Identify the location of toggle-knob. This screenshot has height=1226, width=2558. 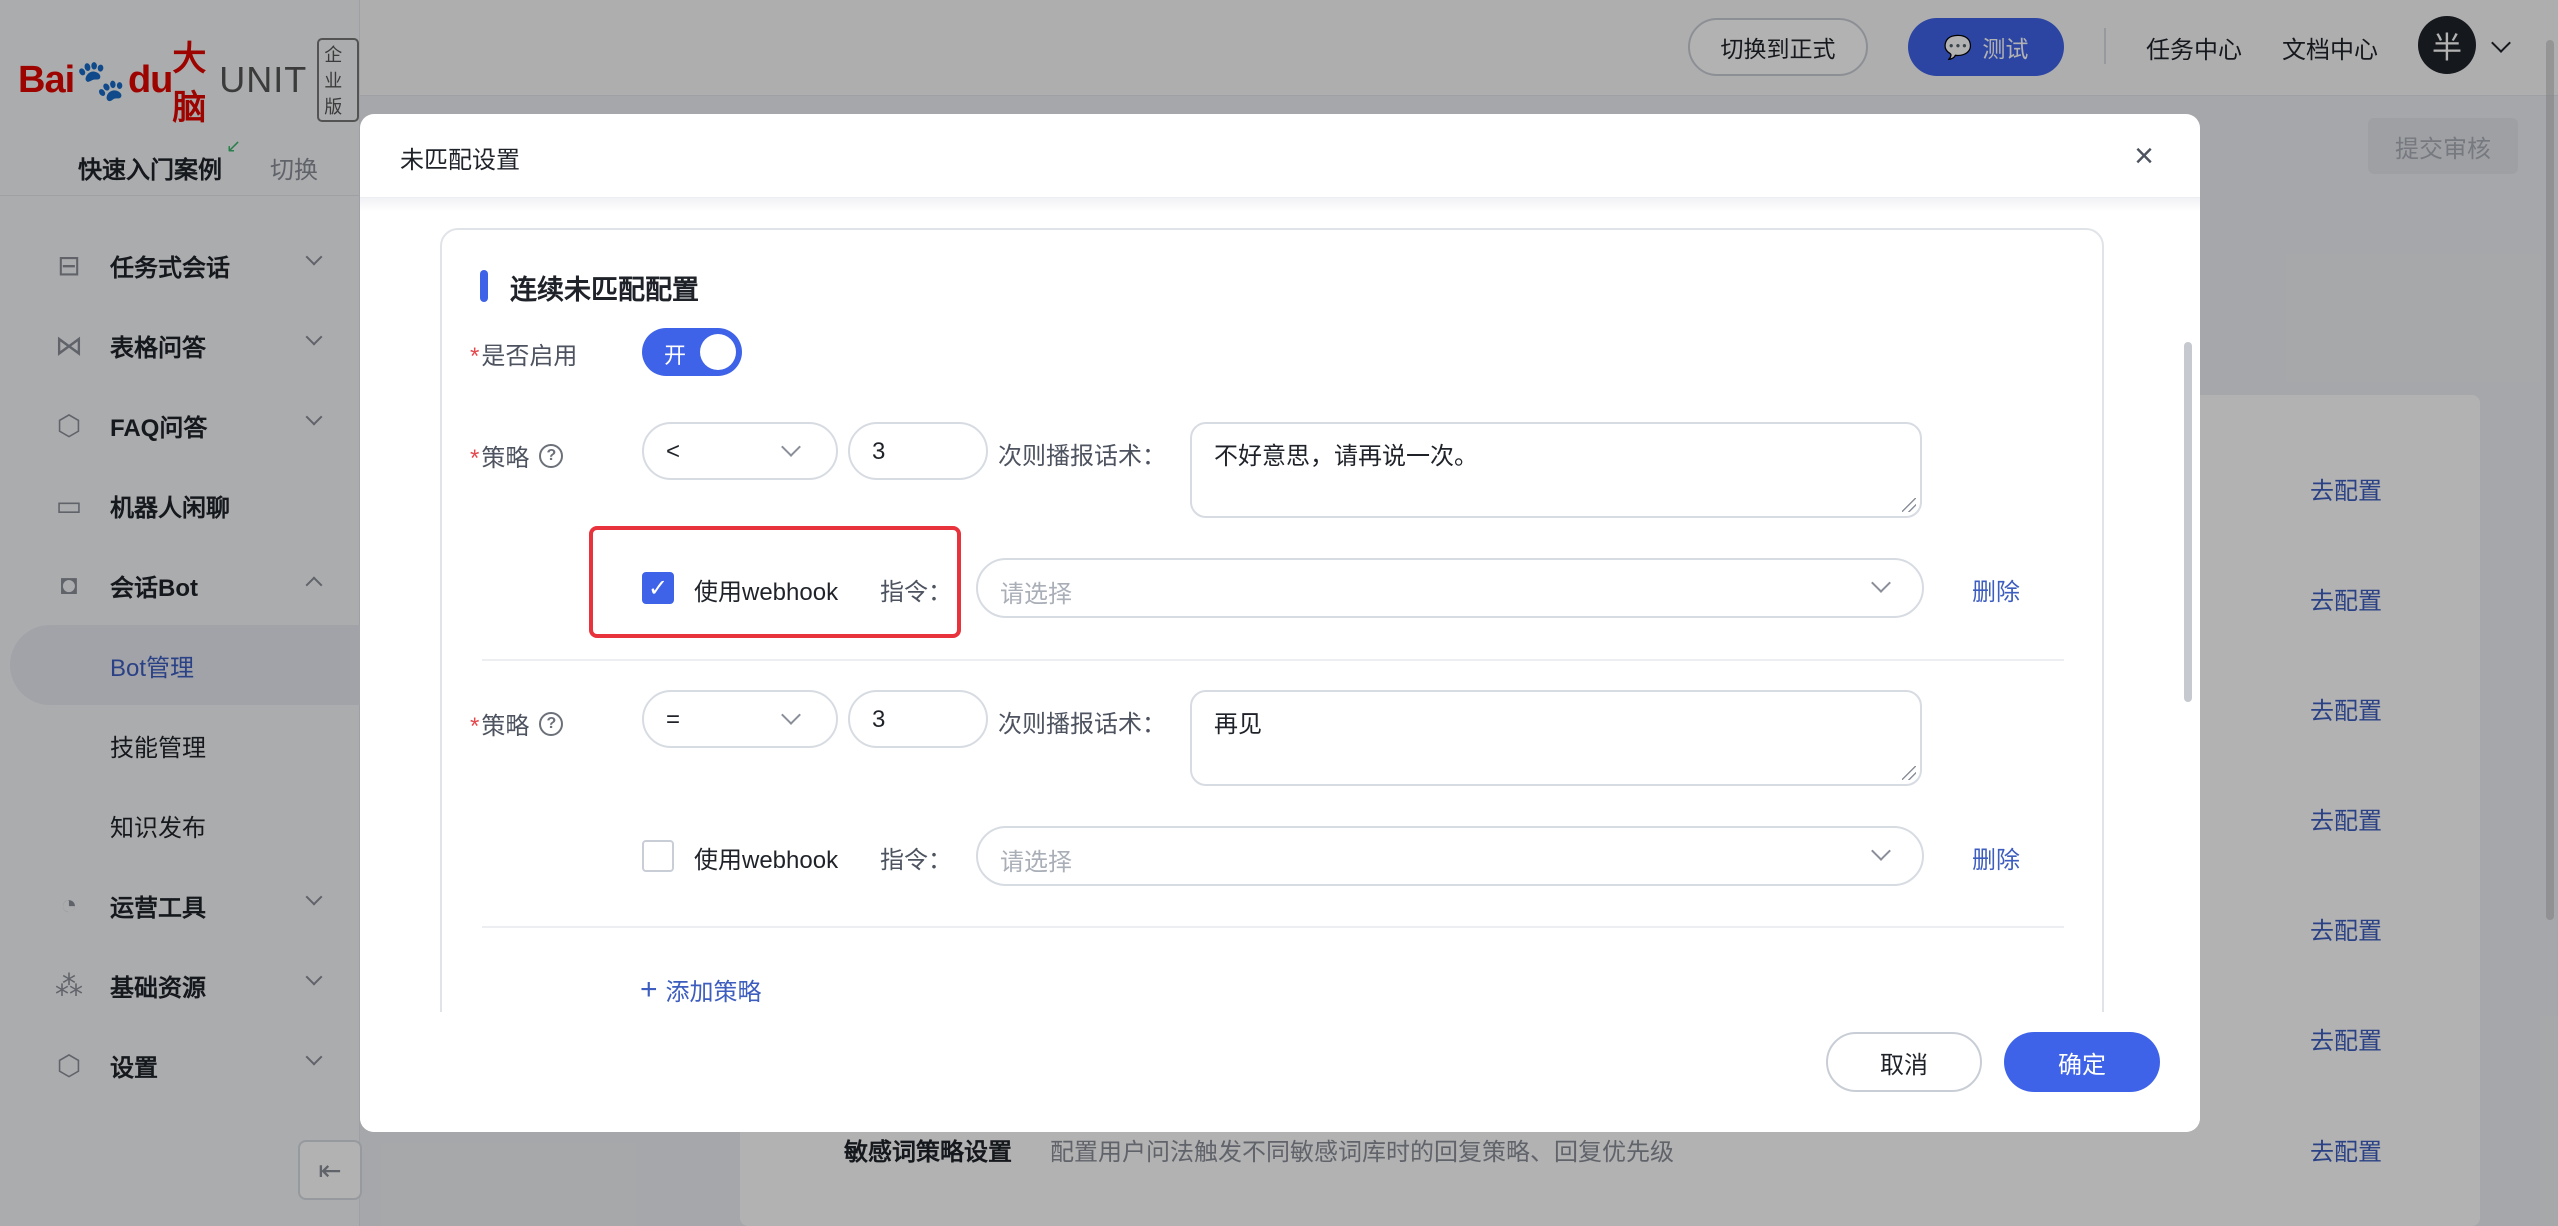
(718, 352).